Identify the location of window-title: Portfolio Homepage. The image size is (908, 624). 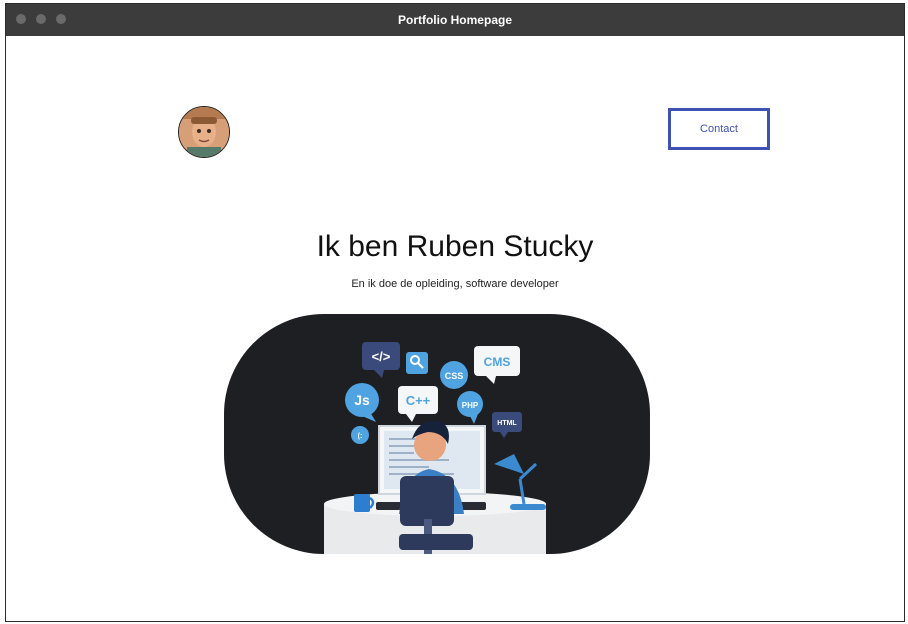
(454, 20).